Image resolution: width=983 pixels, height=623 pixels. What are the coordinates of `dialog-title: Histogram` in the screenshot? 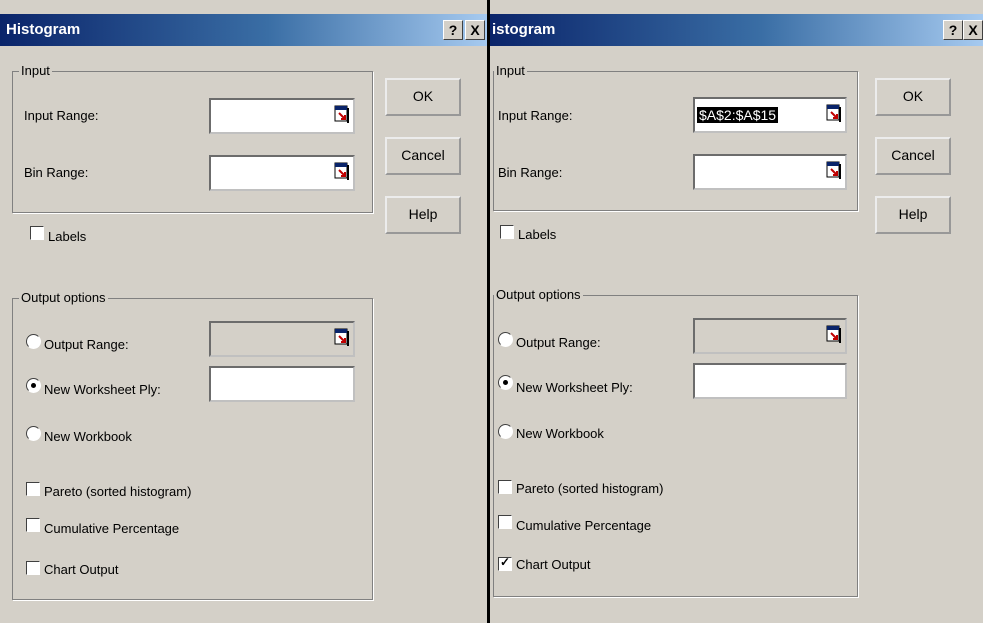 It's located at (43, 29).